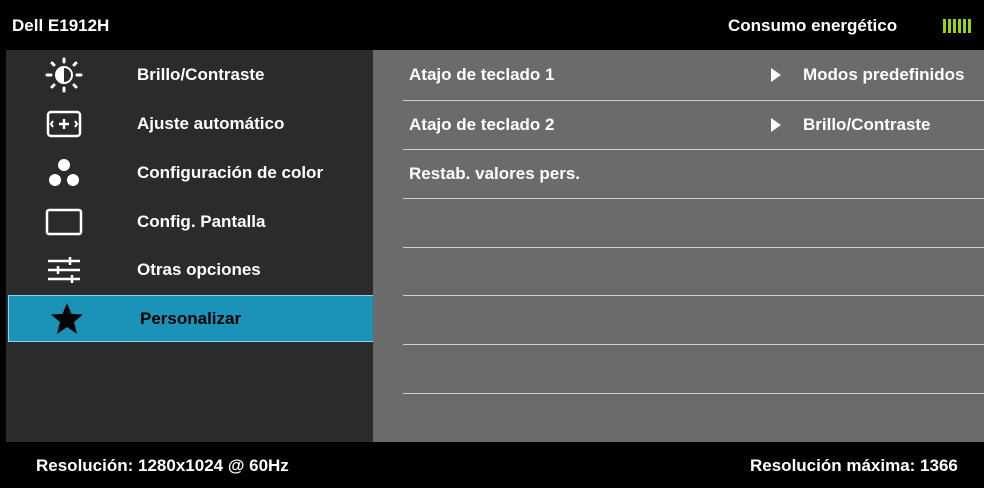 Image resolution: width=995 pixels, height=488 pixels. Describe the element at coordinates (162, 465) in the screenshot. I see `current-resolution: Resolución: 1280x1024 @ 60Hz` at that location.